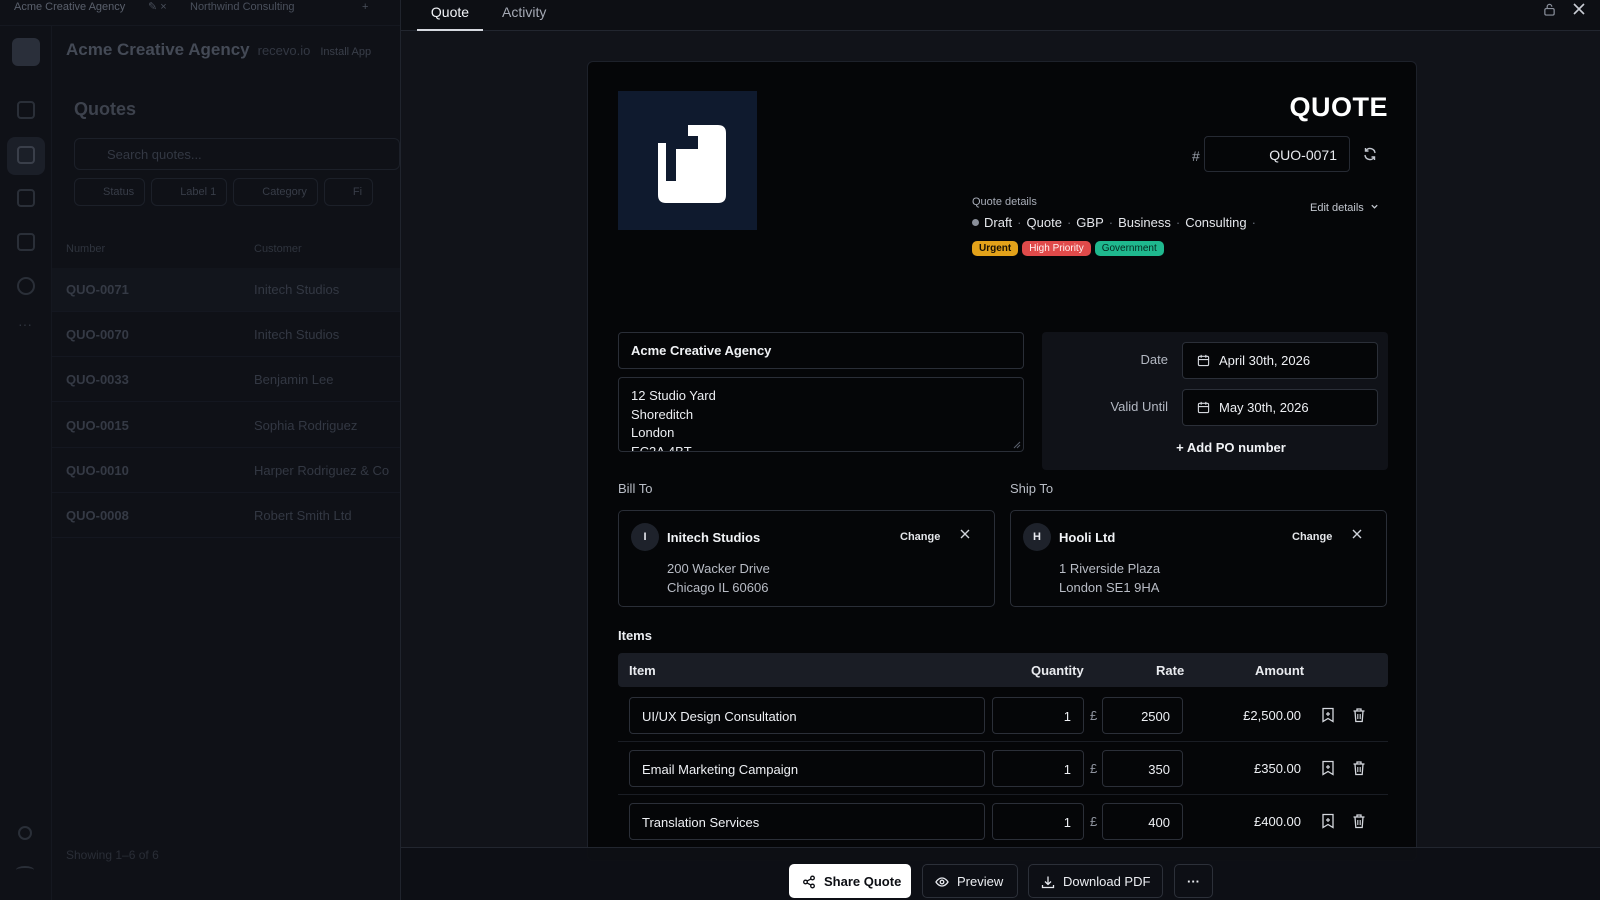  I want to click on line-amount: £350.00, so click(1277, 768).